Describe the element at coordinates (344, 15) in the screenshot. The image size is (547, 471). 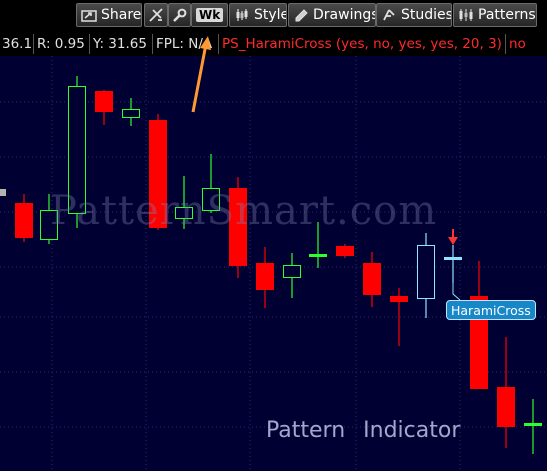
I see `drawings-label: Drawings` at that location.